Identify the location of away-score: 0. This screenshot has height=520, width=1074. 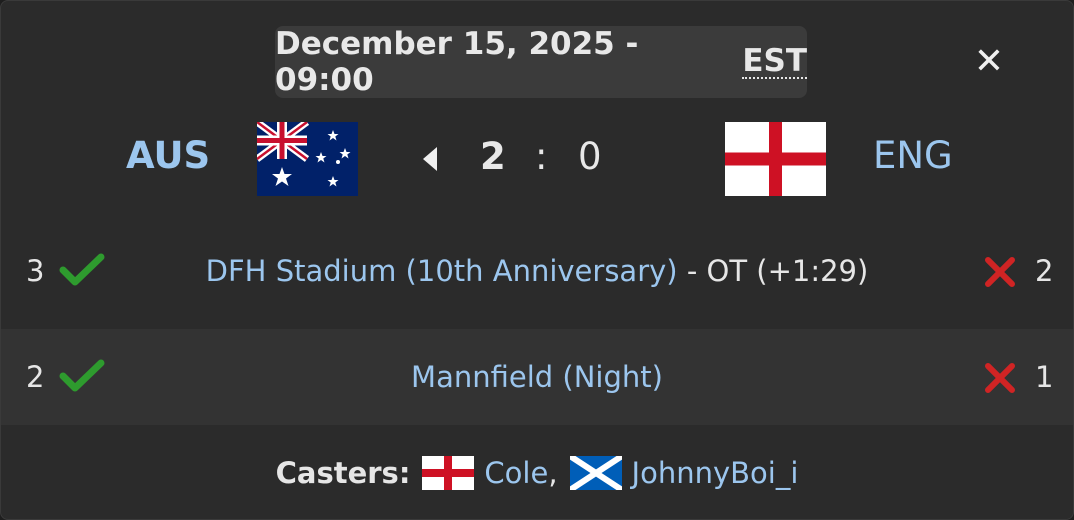
(590, 156).